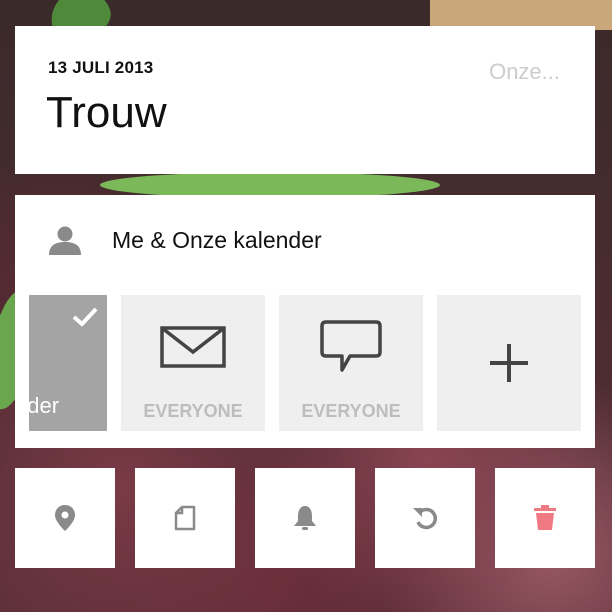 The height and width of the screenshot is (612, 612). I want to click on delete-button, so click(545, 518).